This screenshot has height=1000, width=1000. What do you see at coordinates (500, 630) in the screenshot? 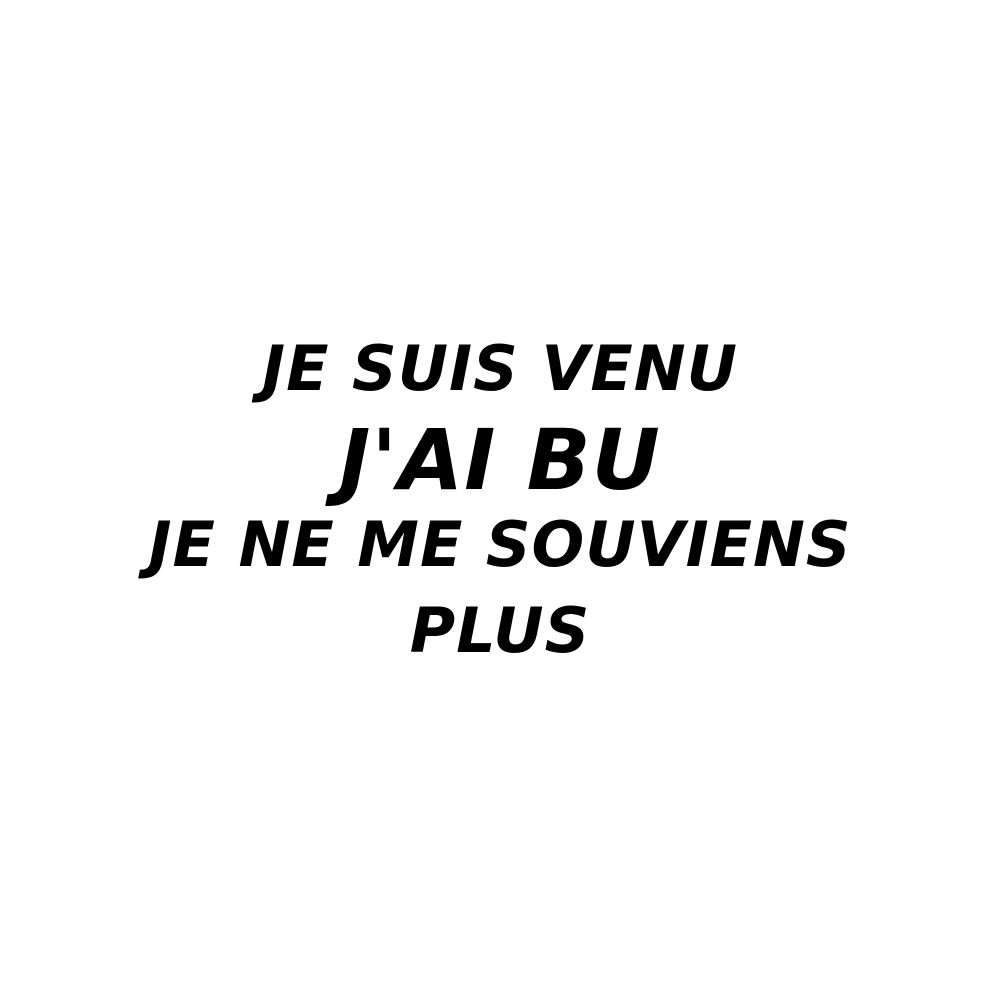
I see `text-line-4: PLUS` at bounding box center [500, 630].